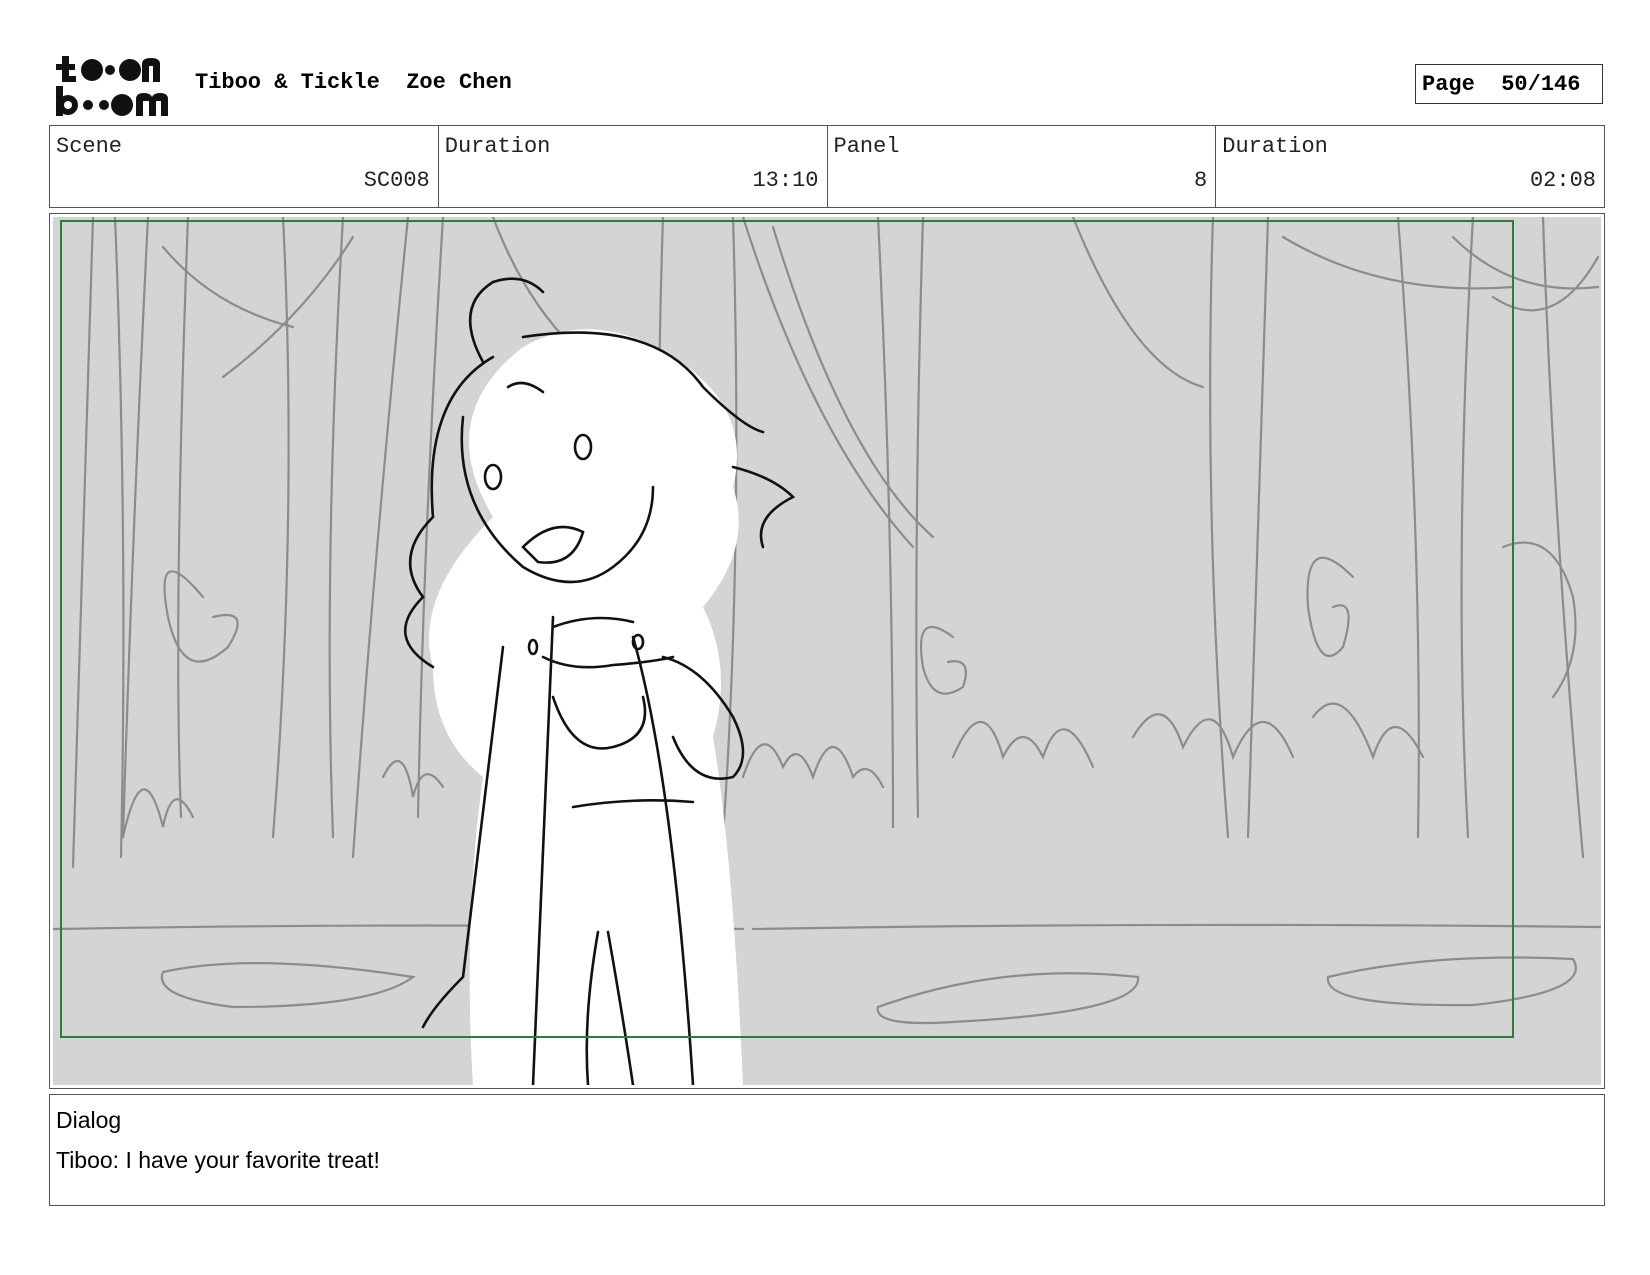 The height and width of the screenshot is (1275, 1650). Describe the element at coordinates (396, 180) in the screenshot. I see `scene-value: SC008` at that location.